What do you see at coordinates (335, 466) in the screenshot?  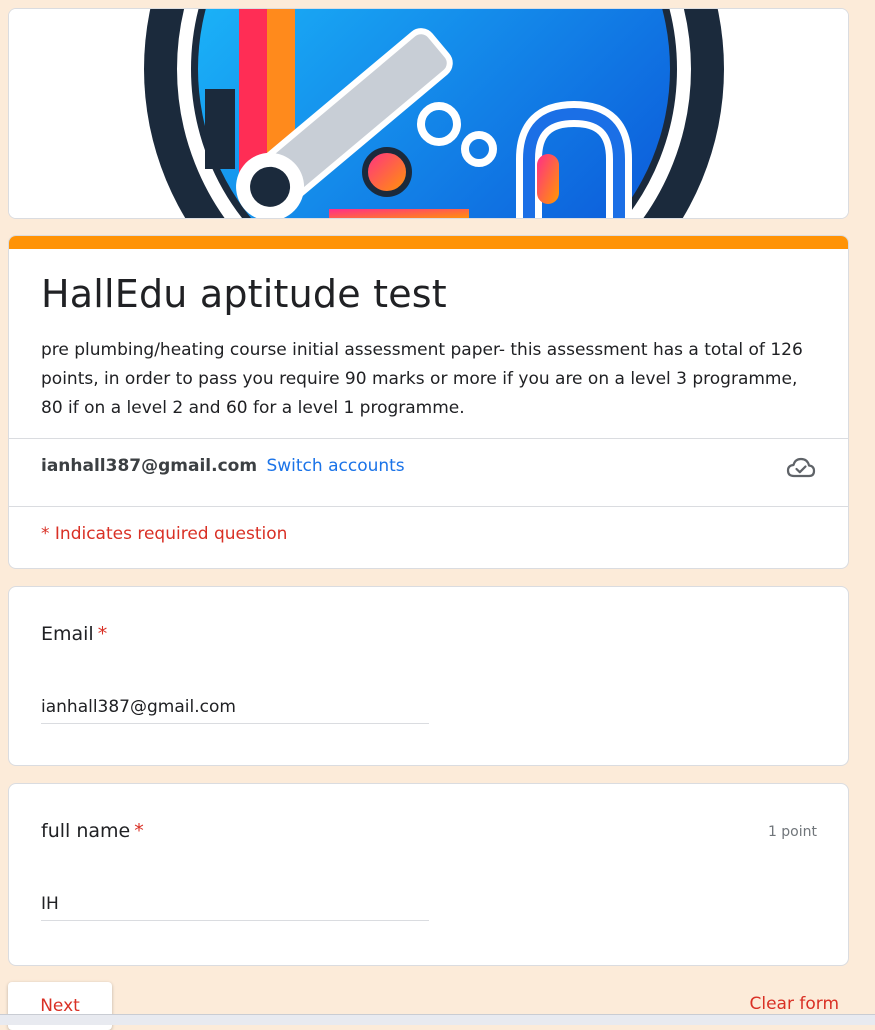 I see `switch-accounts-link: Switch accounts` at bounding box center [335, 466].